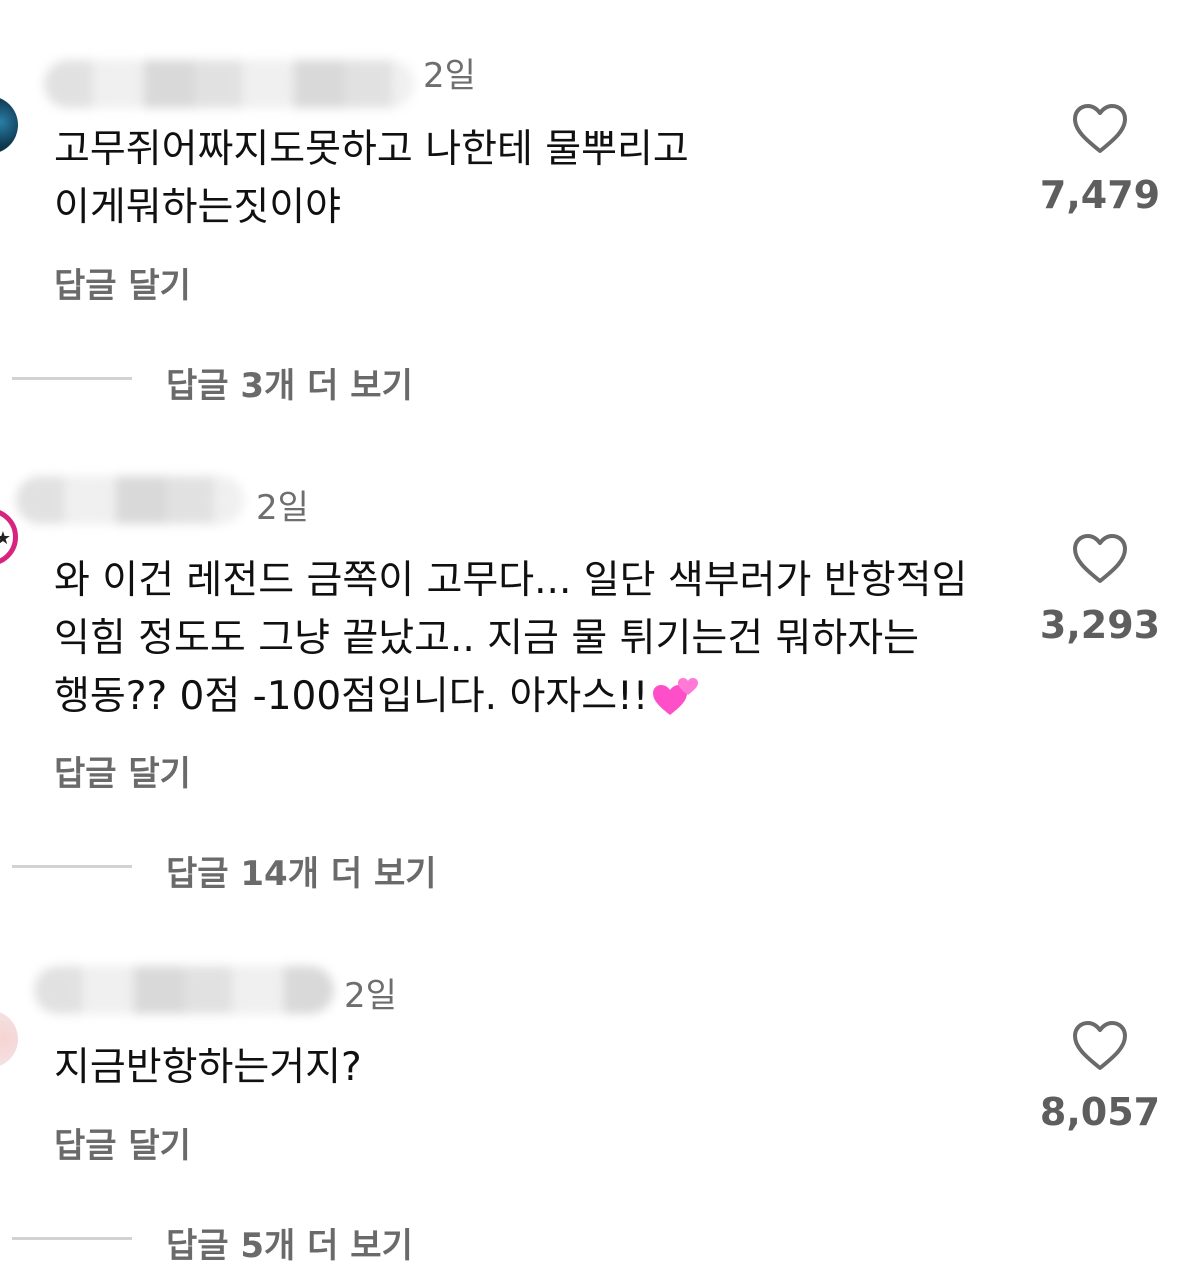 Image resolution: width=1200 pixels, height=1284 pixels. What do you see at coordinates (1100, 1077) in the screenshot?
I see `like-control: 8,057` at bounding box center [1100, 1077].